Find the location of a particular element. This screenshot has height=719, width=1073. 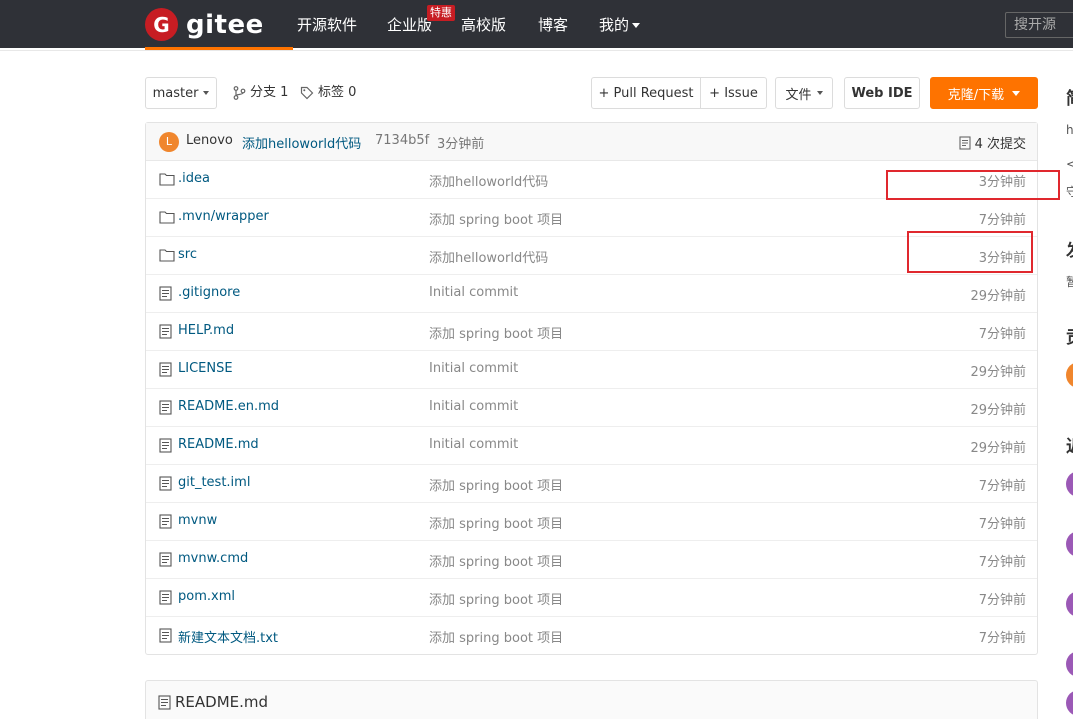

tags-link: 标签 0 is located at coordinates (328, 93).